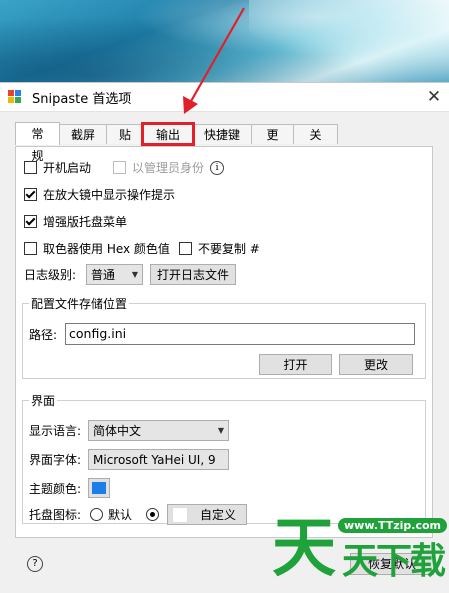  I want to click on show-tips-row: 在放大镜中显示操作提示, so click(99, 194).